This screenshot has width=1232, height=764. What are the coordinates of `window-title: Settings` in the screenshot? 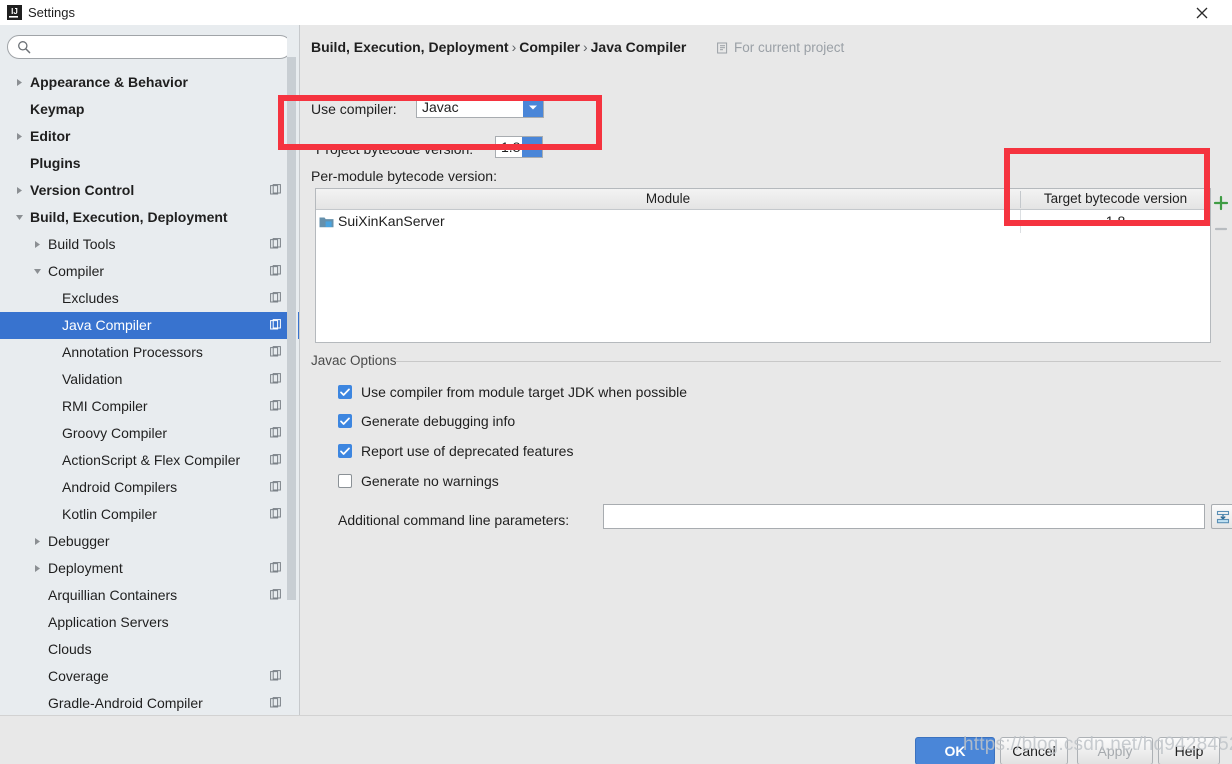 It's located at (51, 12).